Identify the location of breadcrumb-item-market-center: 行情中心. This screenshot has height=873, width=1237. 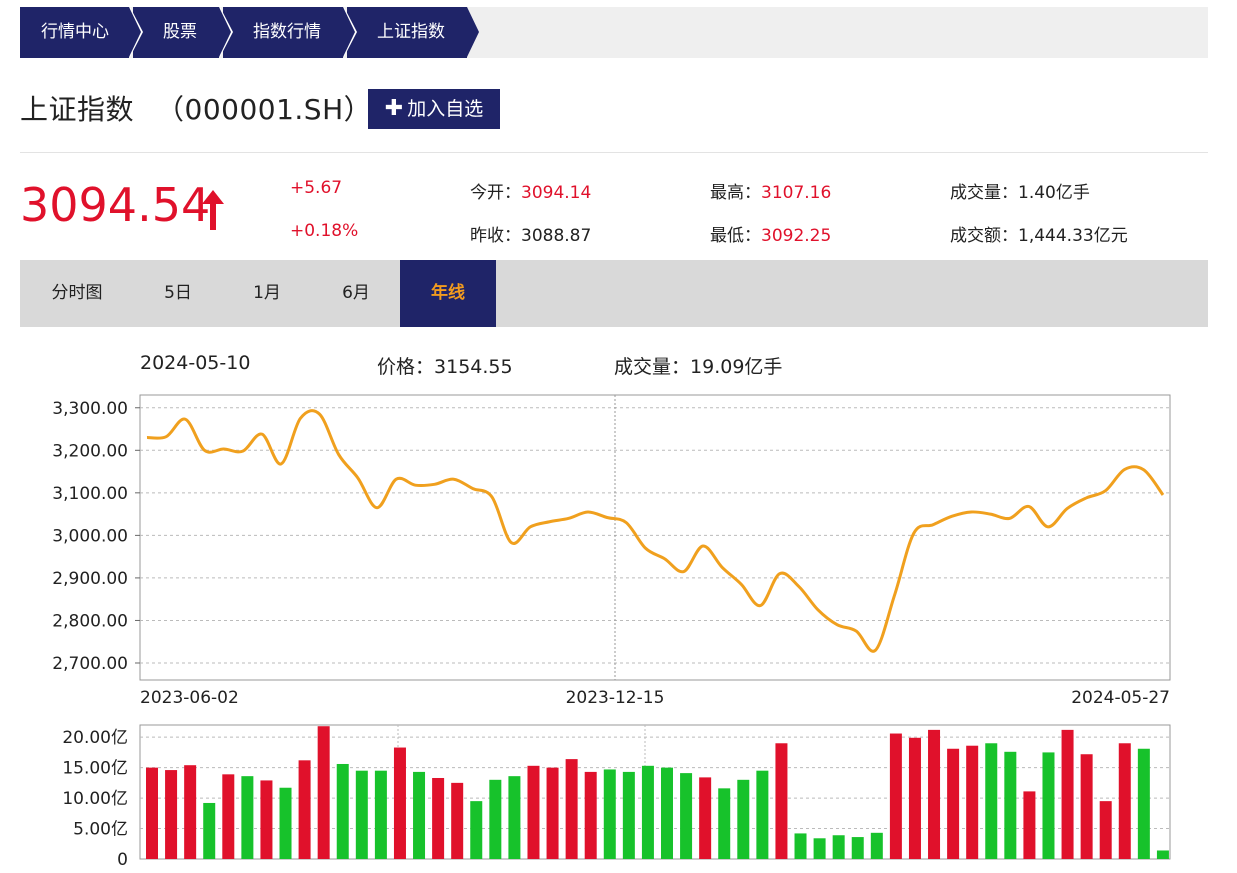
(81, 32).